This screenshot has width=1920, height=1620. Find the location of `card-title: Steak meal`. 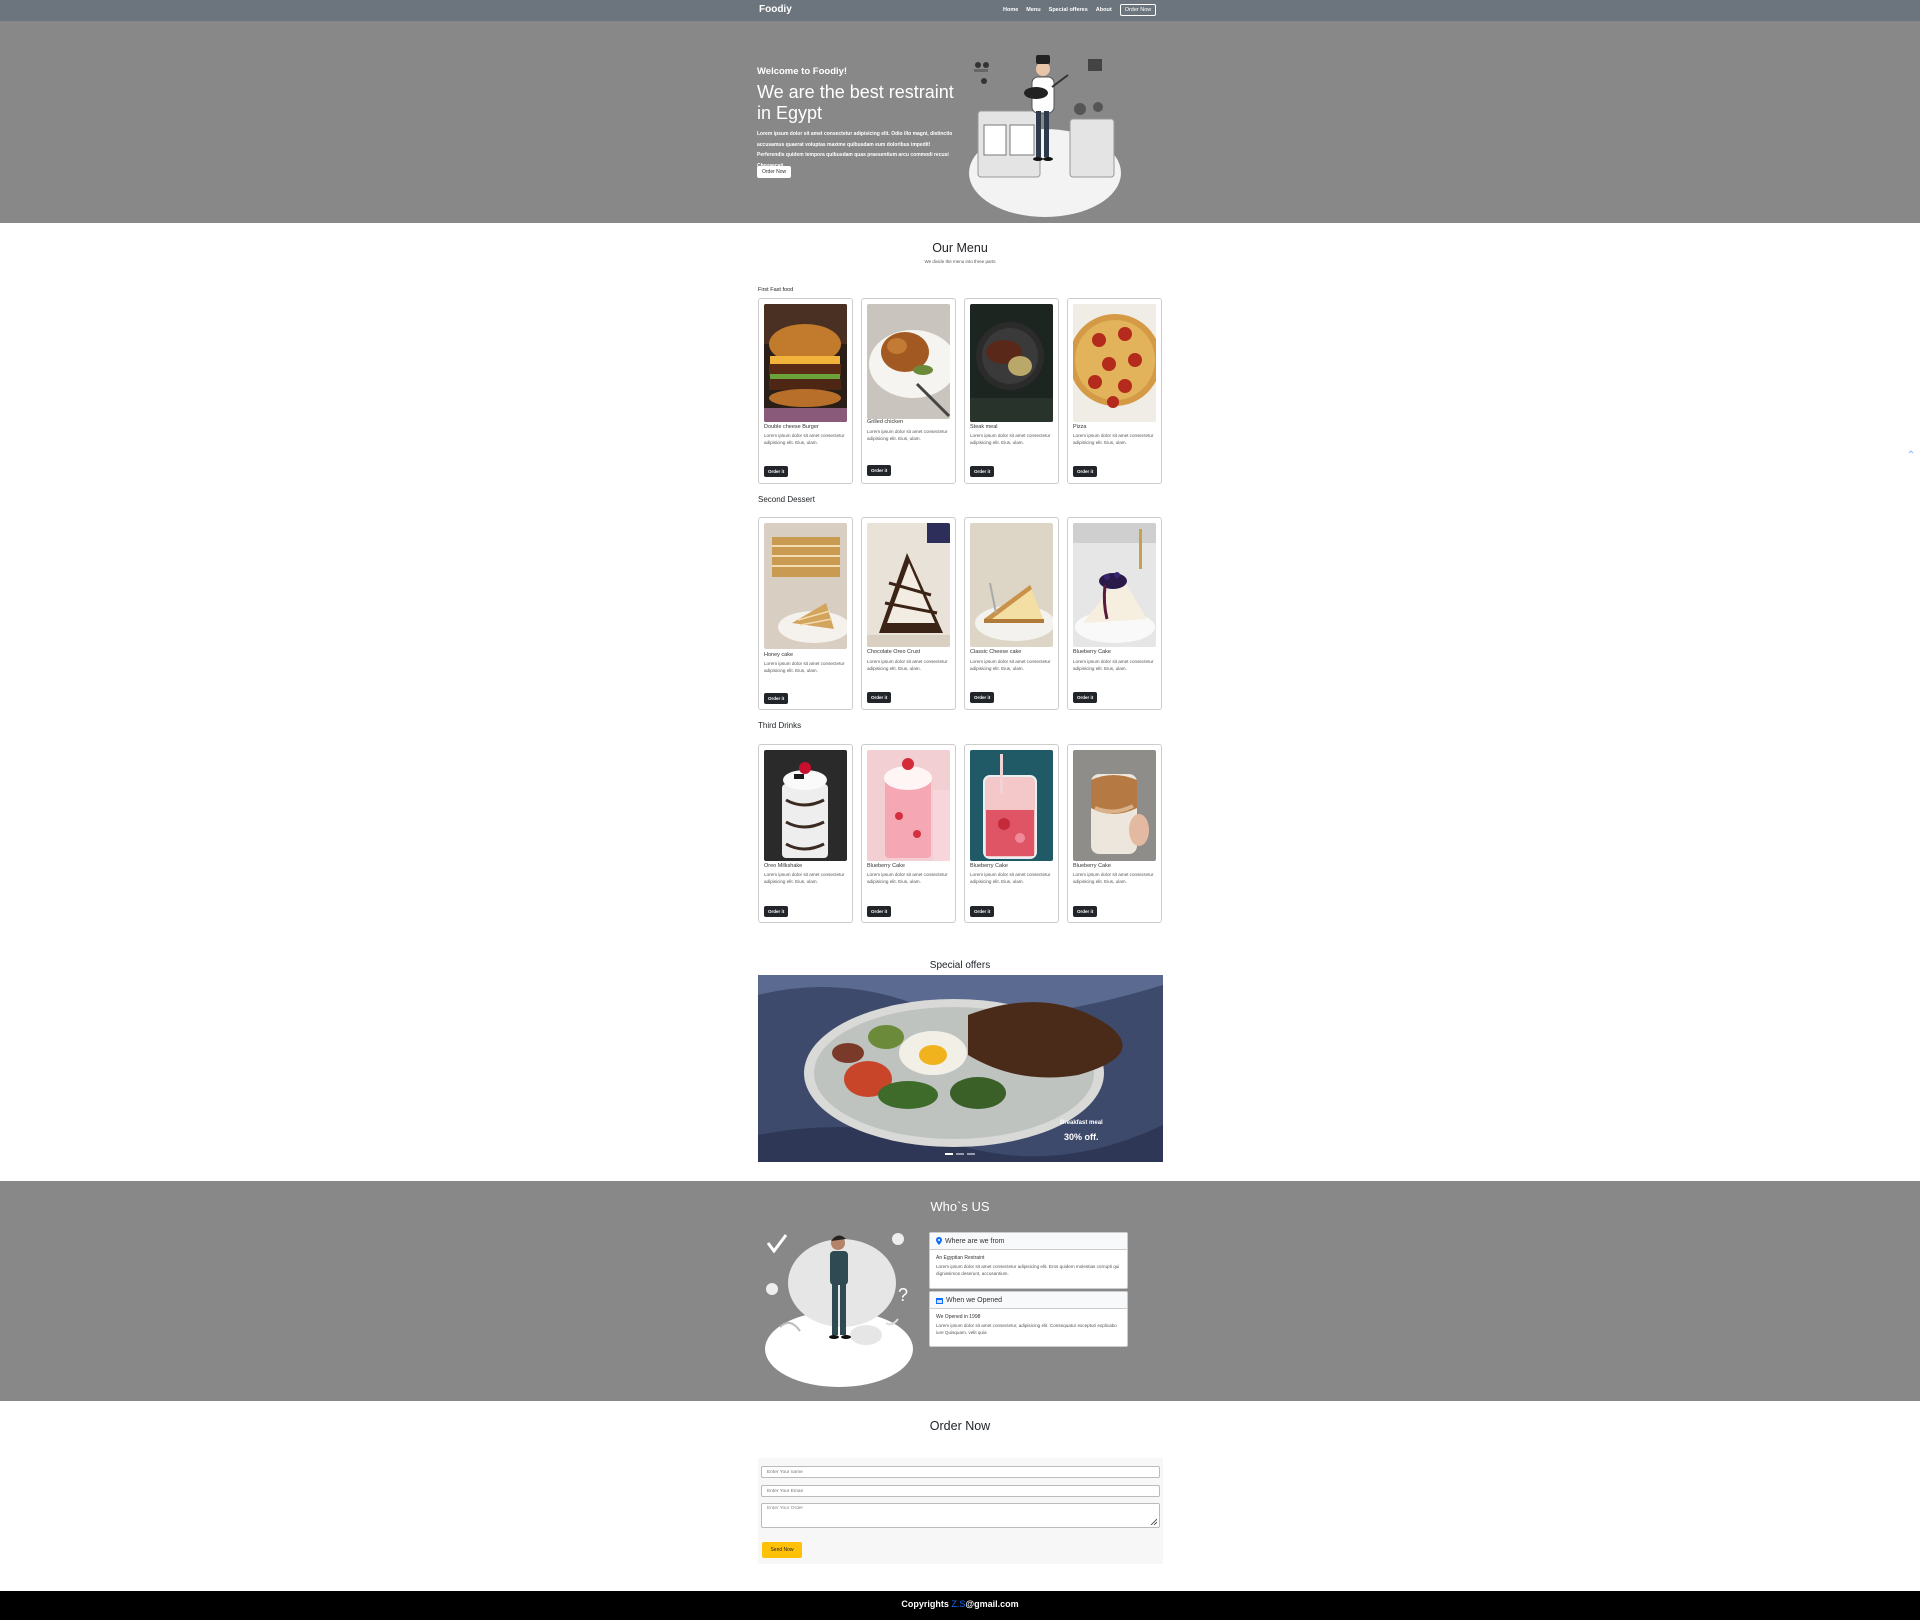

card-title: Steak meal is located at coordinates (984, 427).